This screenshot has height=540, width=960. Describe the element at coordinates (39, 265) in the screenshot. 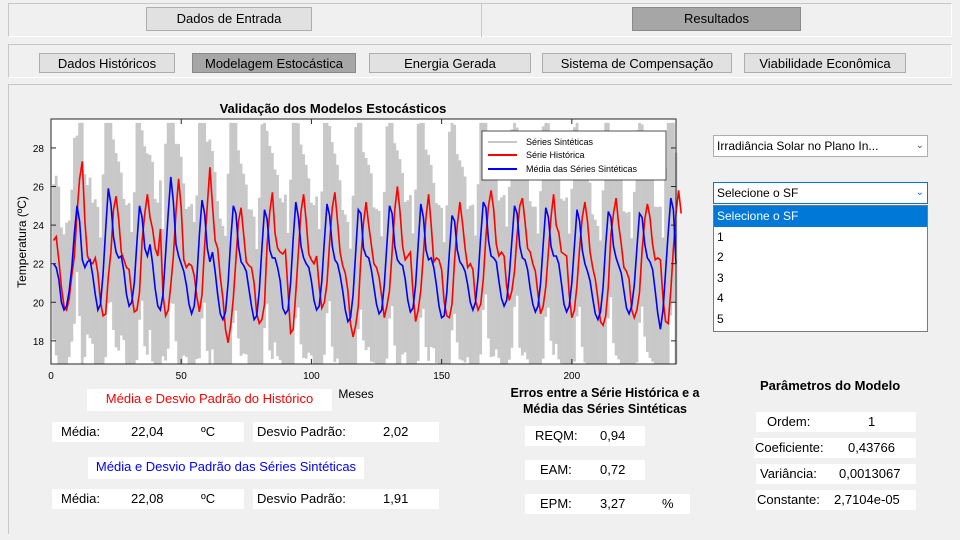

I see `y-tick-label: 22` at that location.